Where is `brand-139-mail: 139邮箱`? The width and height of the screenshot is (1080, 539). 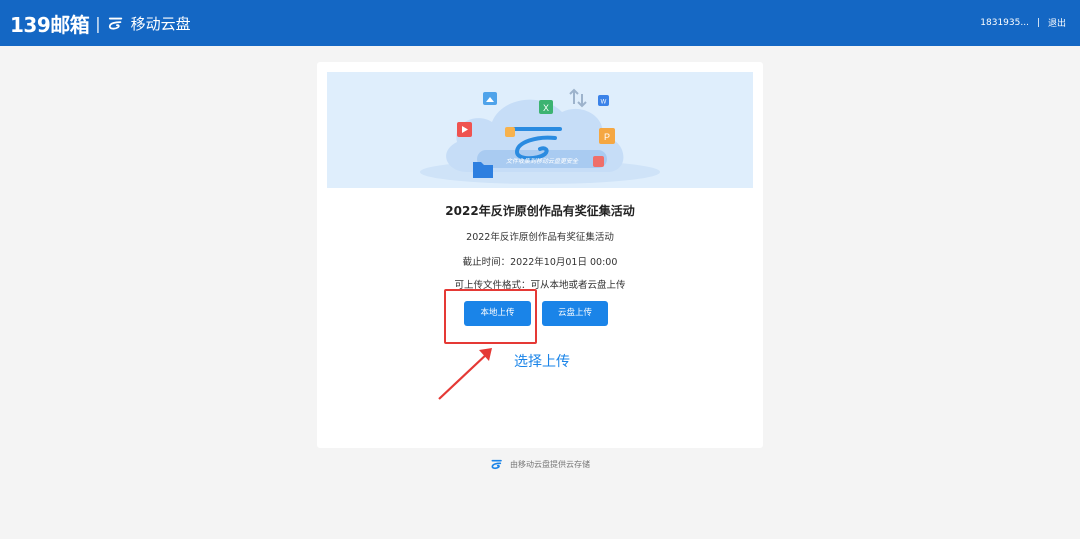 brand-139-mail: 139邮箱 is located at coordinates (50, 24).